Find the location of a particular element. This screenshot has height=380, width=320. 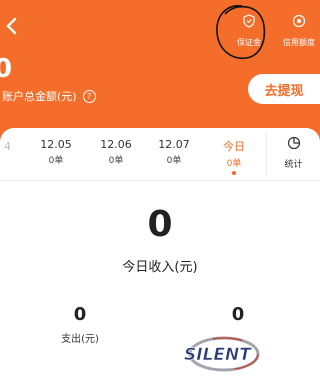

question-circle-icon: ? is located at coordinates (89, 96).